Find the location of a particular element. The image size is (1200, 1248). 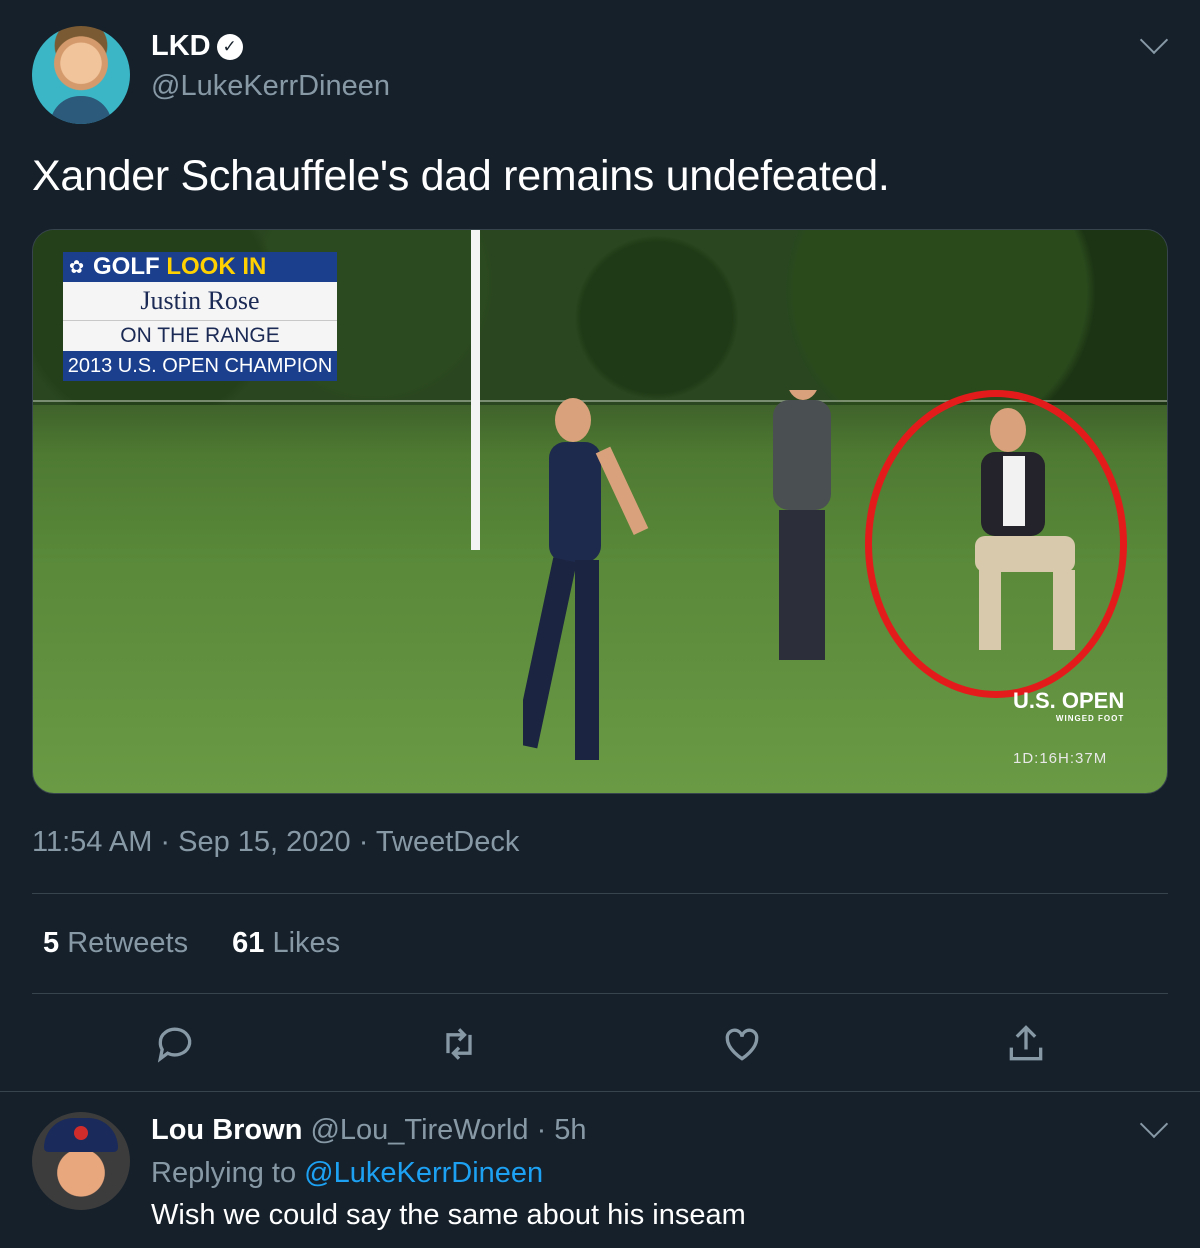

author-display-name: LKD is located at coordinates (181, 46).